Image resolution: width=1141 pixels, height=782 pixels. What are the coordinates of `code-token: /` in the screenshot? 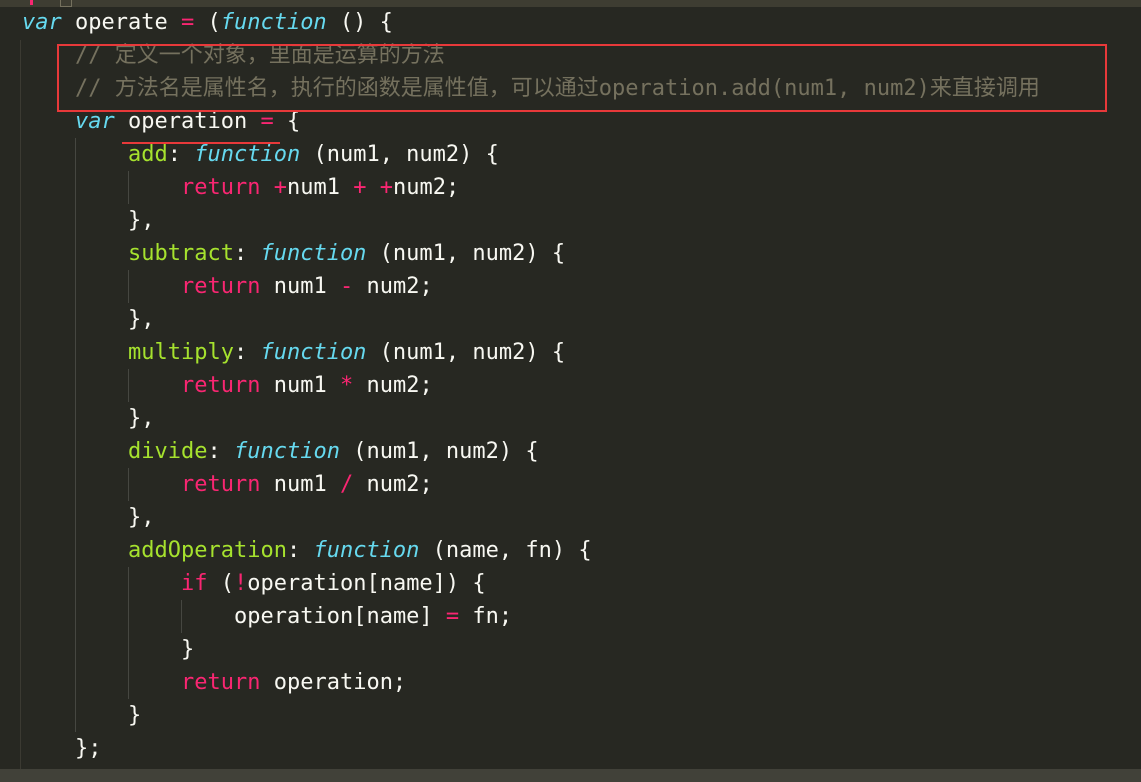 It's located at (346, 484).